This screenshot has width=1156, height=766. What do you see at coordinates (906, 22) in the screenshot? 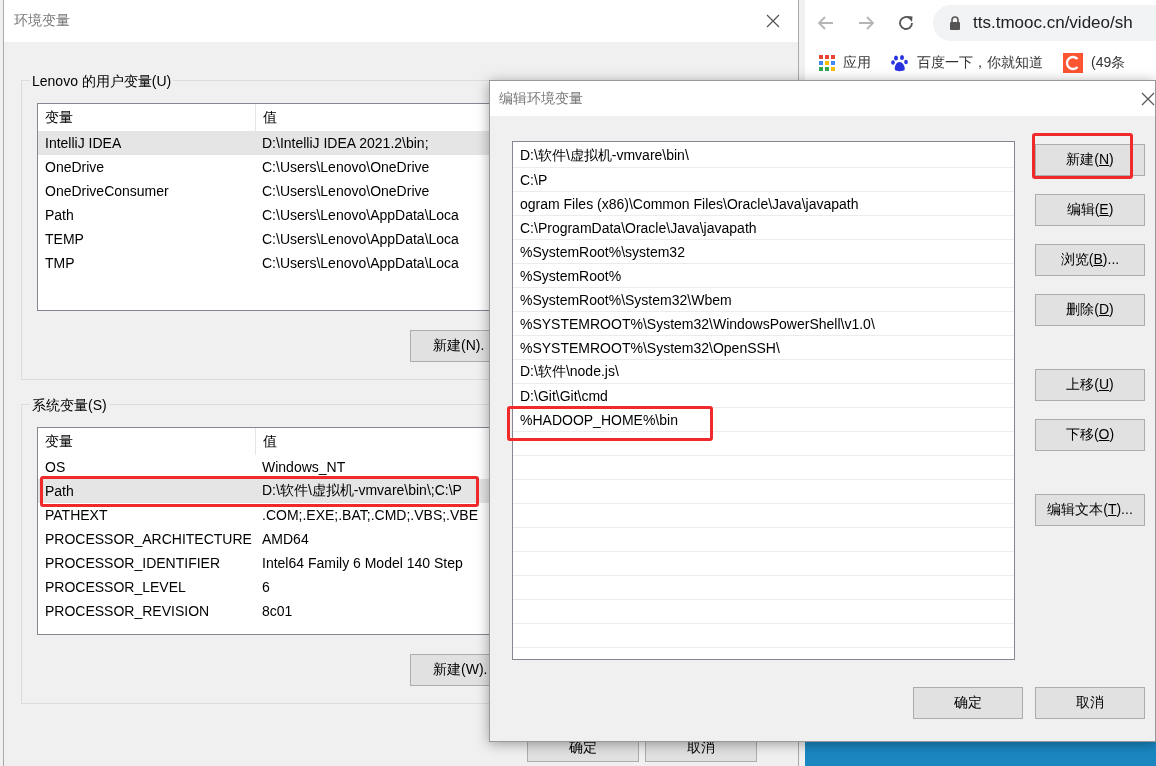
I see `reload-icon` at bounding box center [906, 22].